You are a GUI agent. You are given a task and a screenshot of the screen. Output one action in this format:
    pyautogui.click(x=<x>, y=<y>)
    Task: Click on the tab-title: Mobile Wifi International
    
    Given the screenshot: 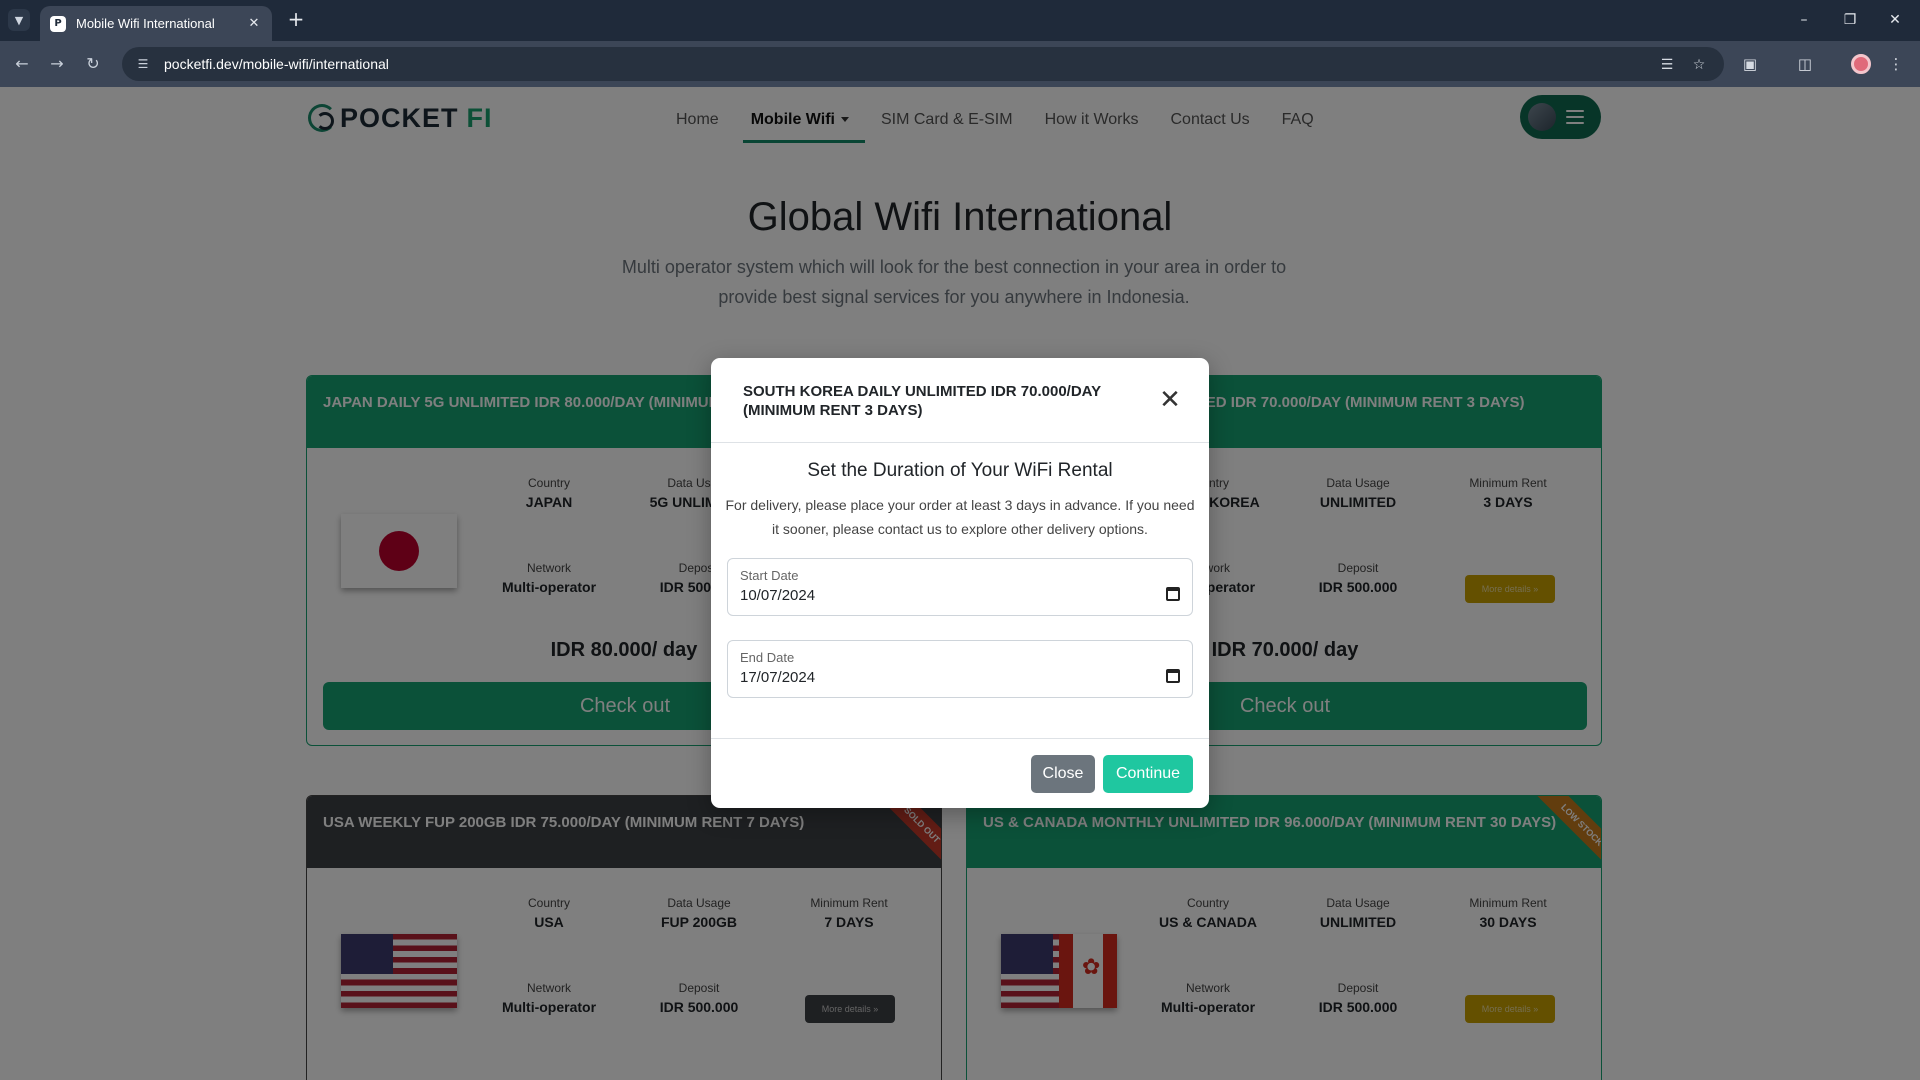 What is the action you would take?
    pyautogui.click(x=145, y=23)
    